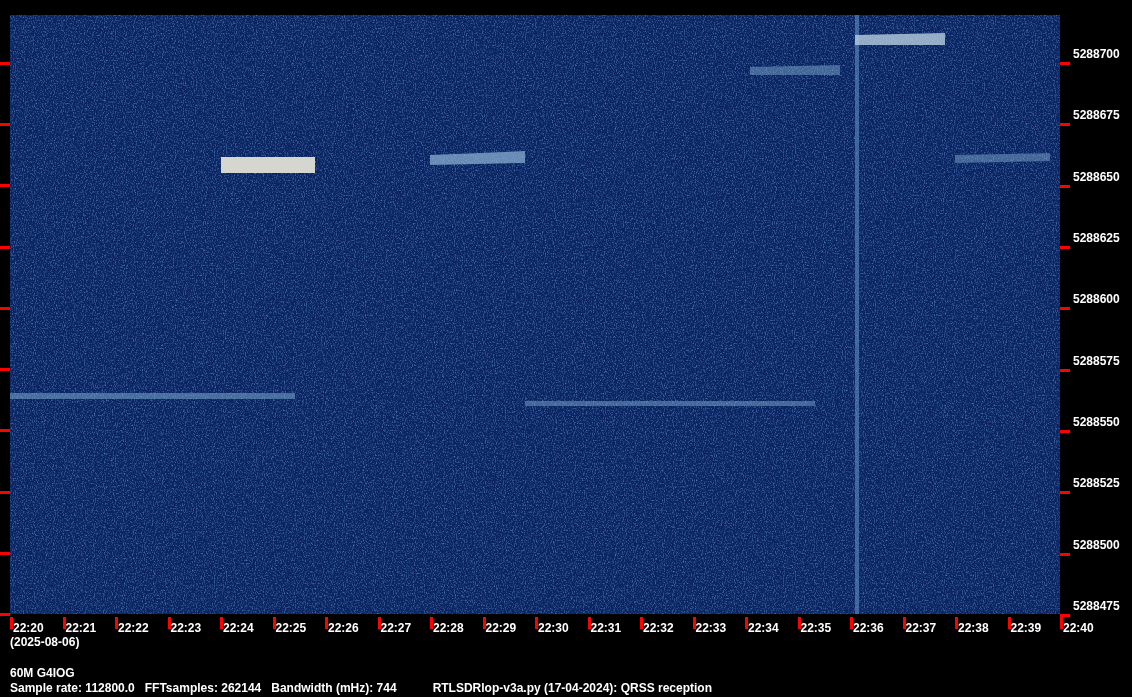 This screenshot has height=697, width=1132. Describe the element at coordinates (28, 628) in the screenshot. I see `time-label: 22:20` at that location.